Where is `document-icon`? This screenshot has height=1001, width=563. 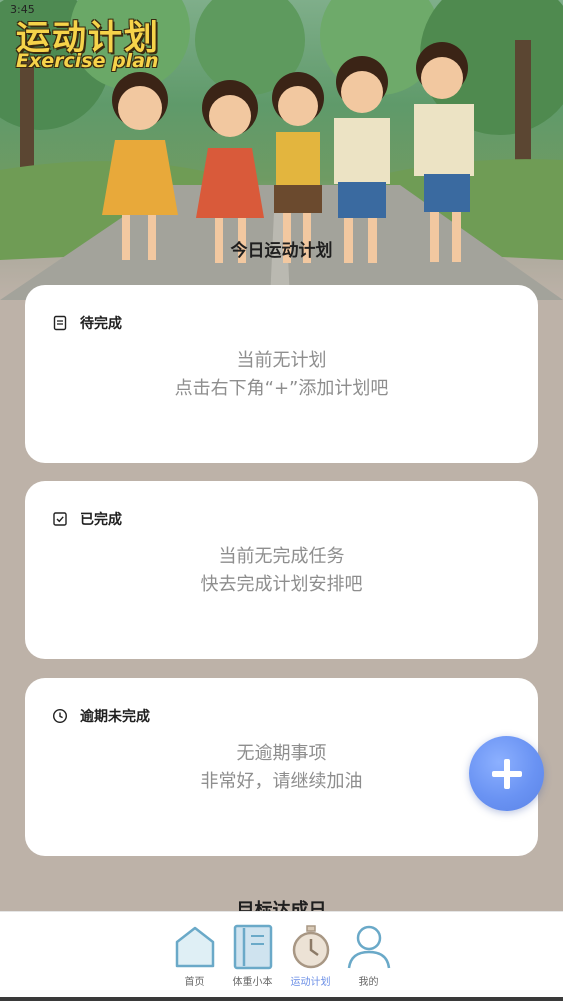 document-icon is located at coordinates (60, 323).